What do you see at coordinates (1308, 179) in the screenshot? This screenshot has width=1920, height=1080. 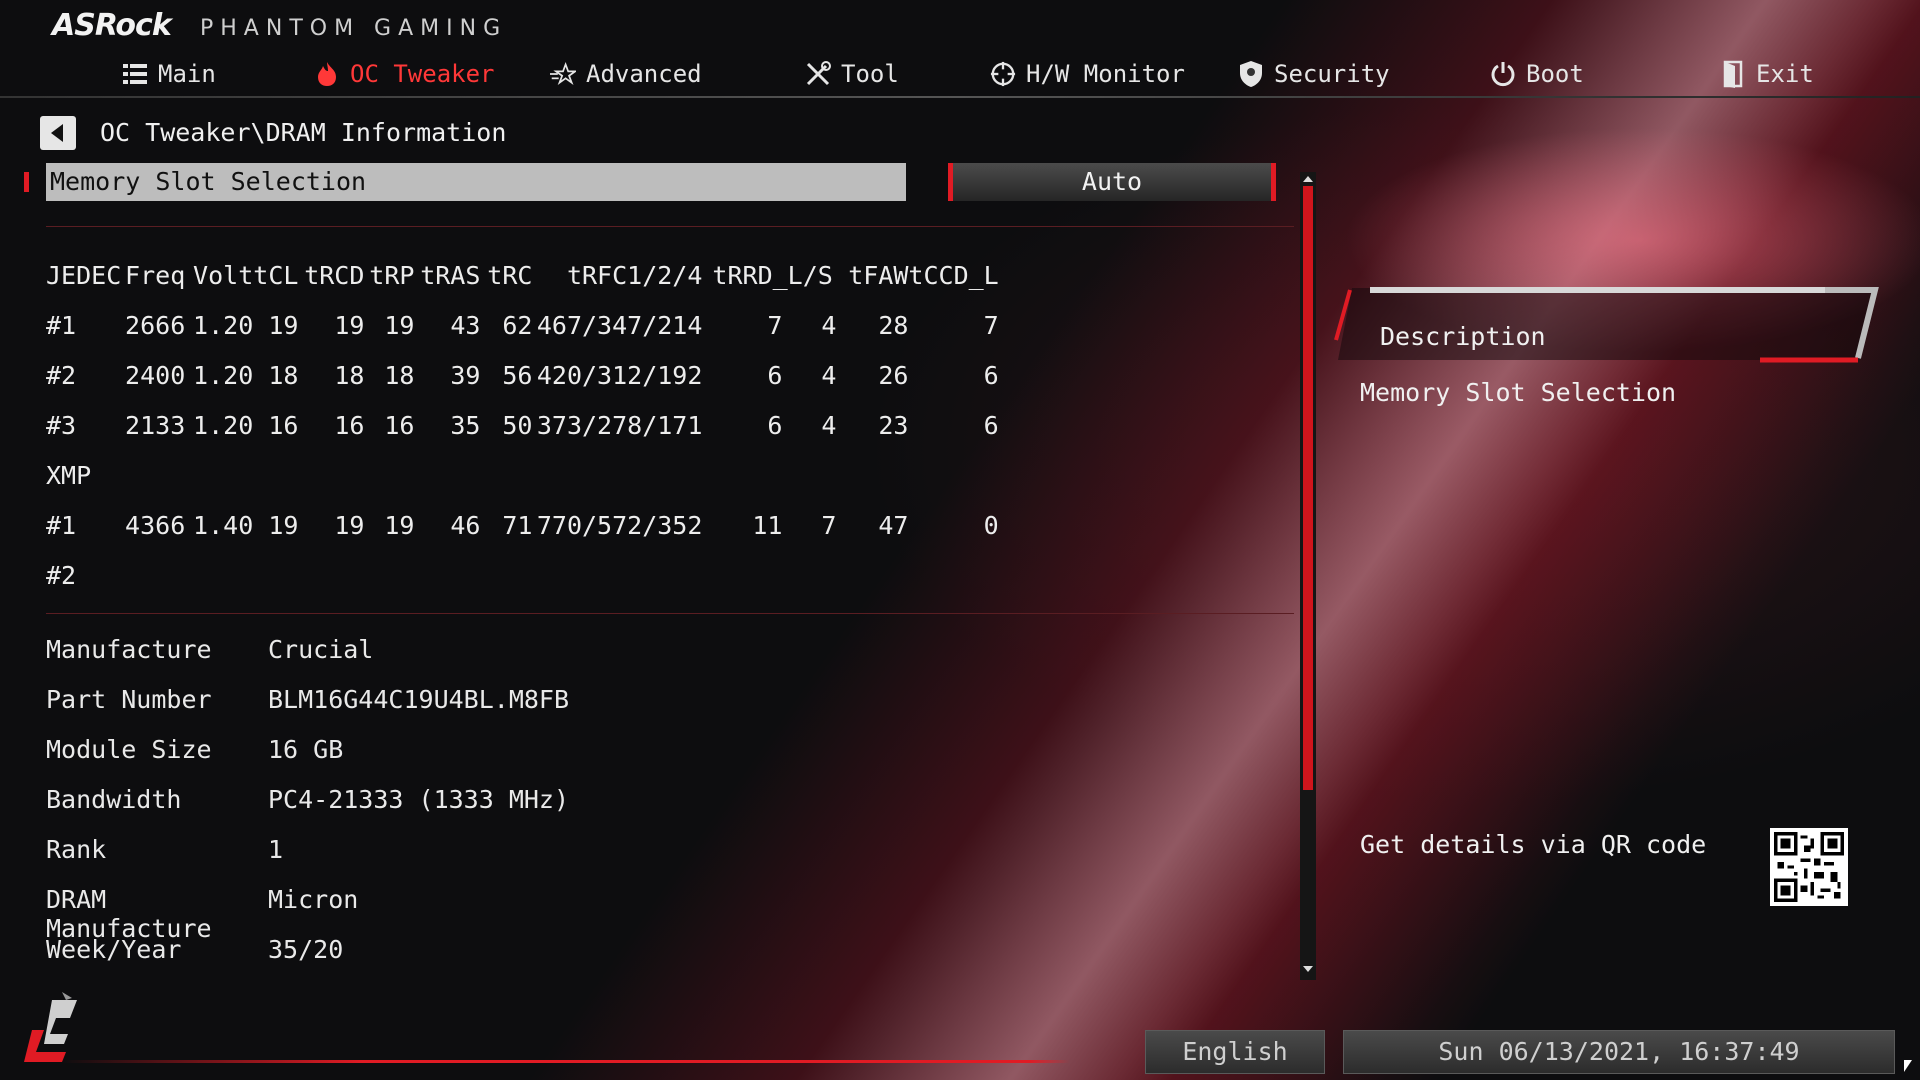 I see `scroll-up-button` at bounding box center [1308, 179].